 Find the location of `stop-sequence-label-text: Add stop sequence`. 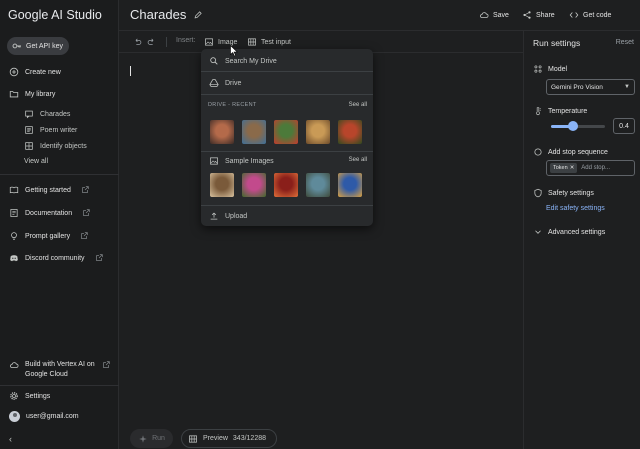

stop-sequence-label-text: Add stop sequence is located at coordinates (578, 152).